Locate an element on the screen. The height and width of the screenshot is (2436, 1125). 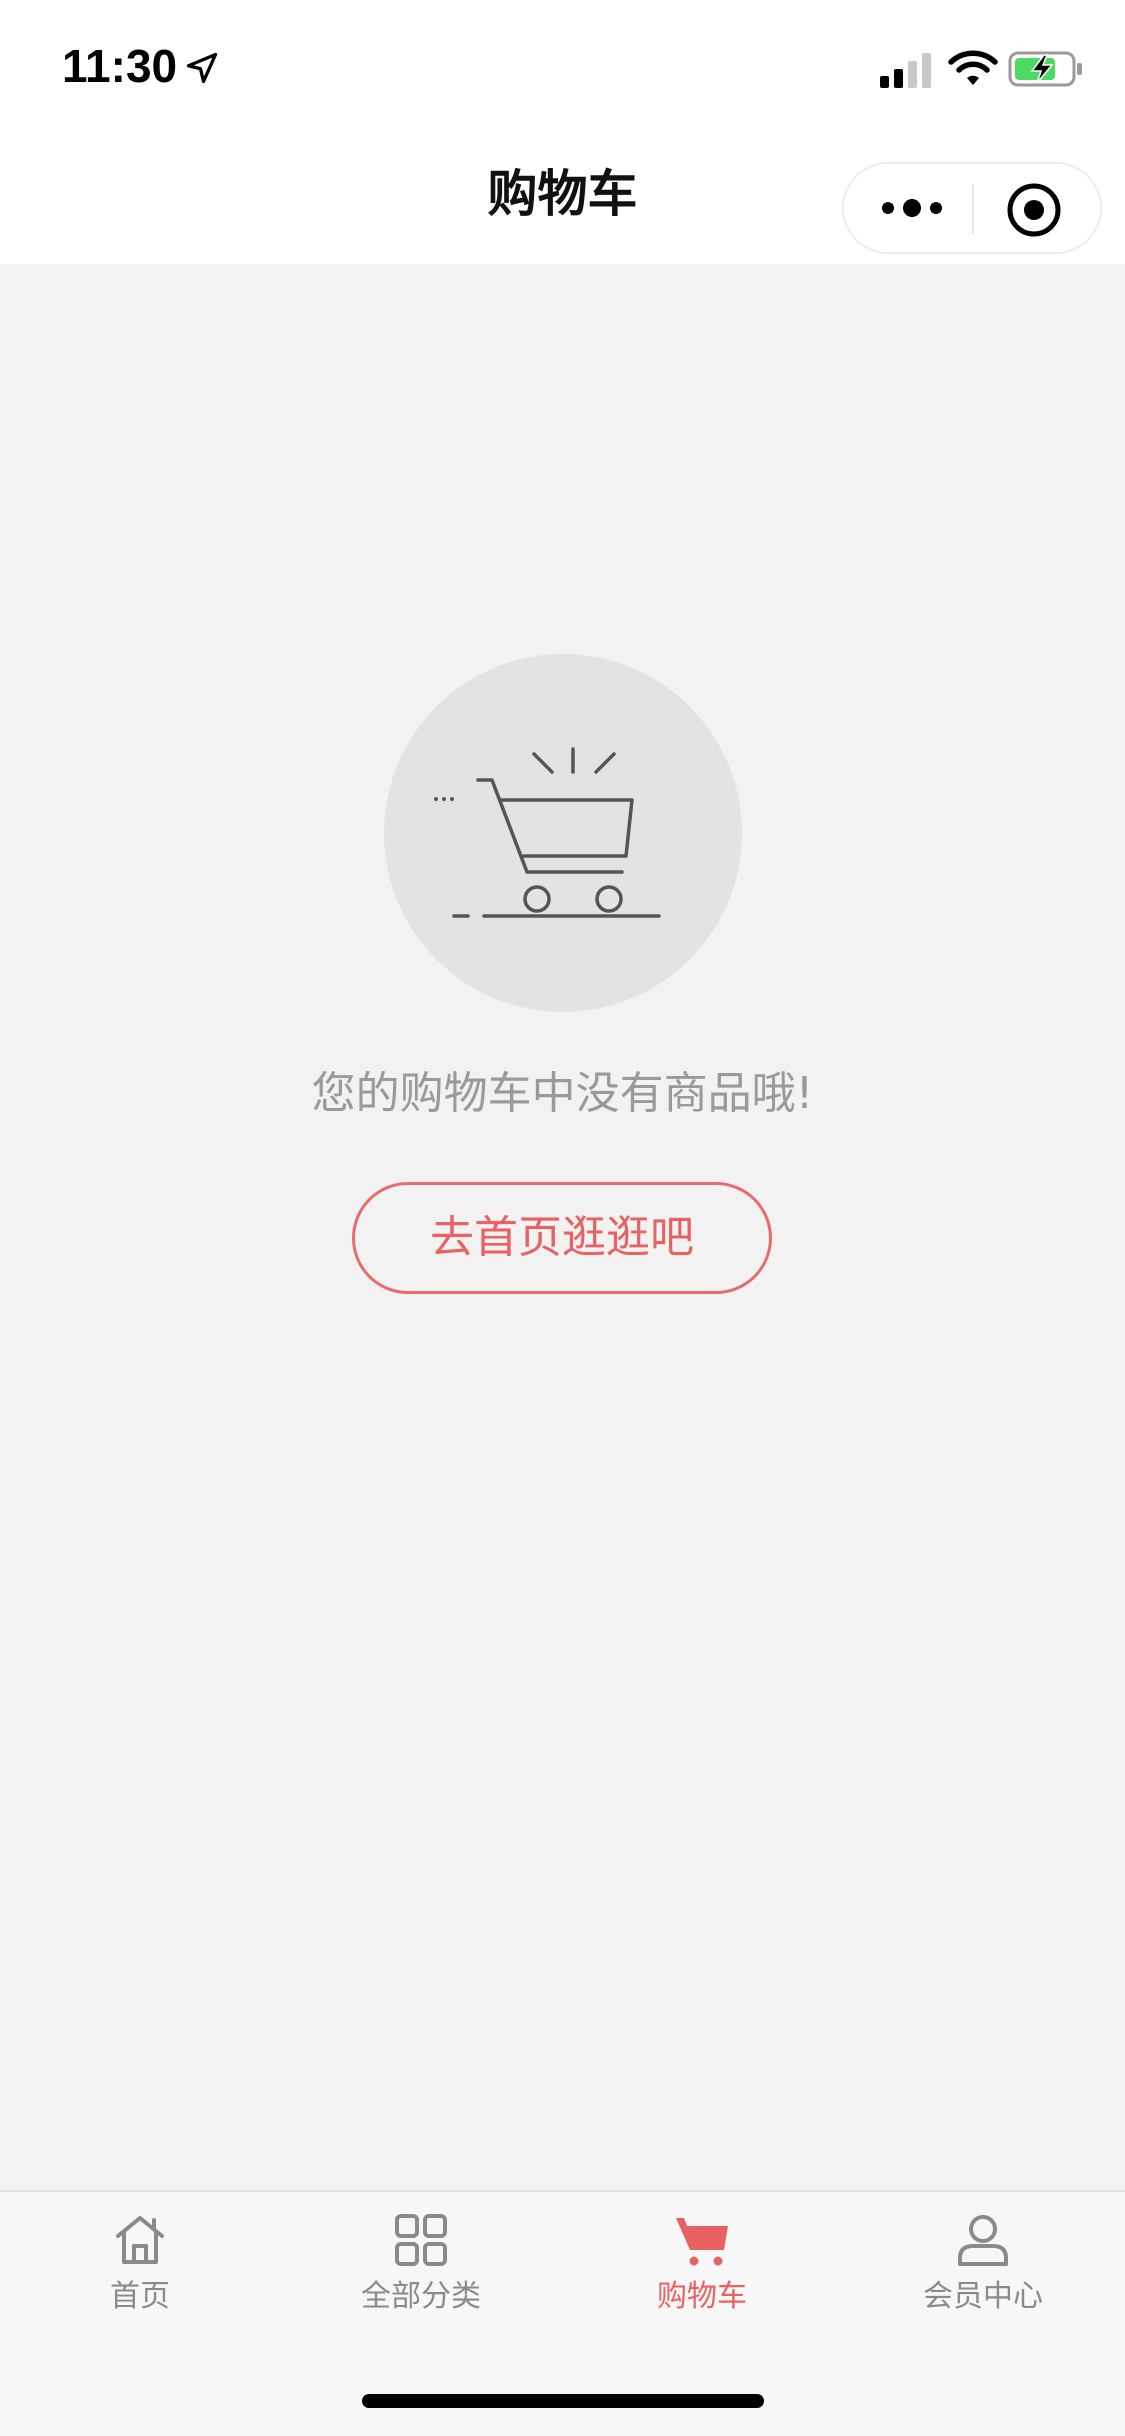
home-indicator is located at coordinates (563, 2401).